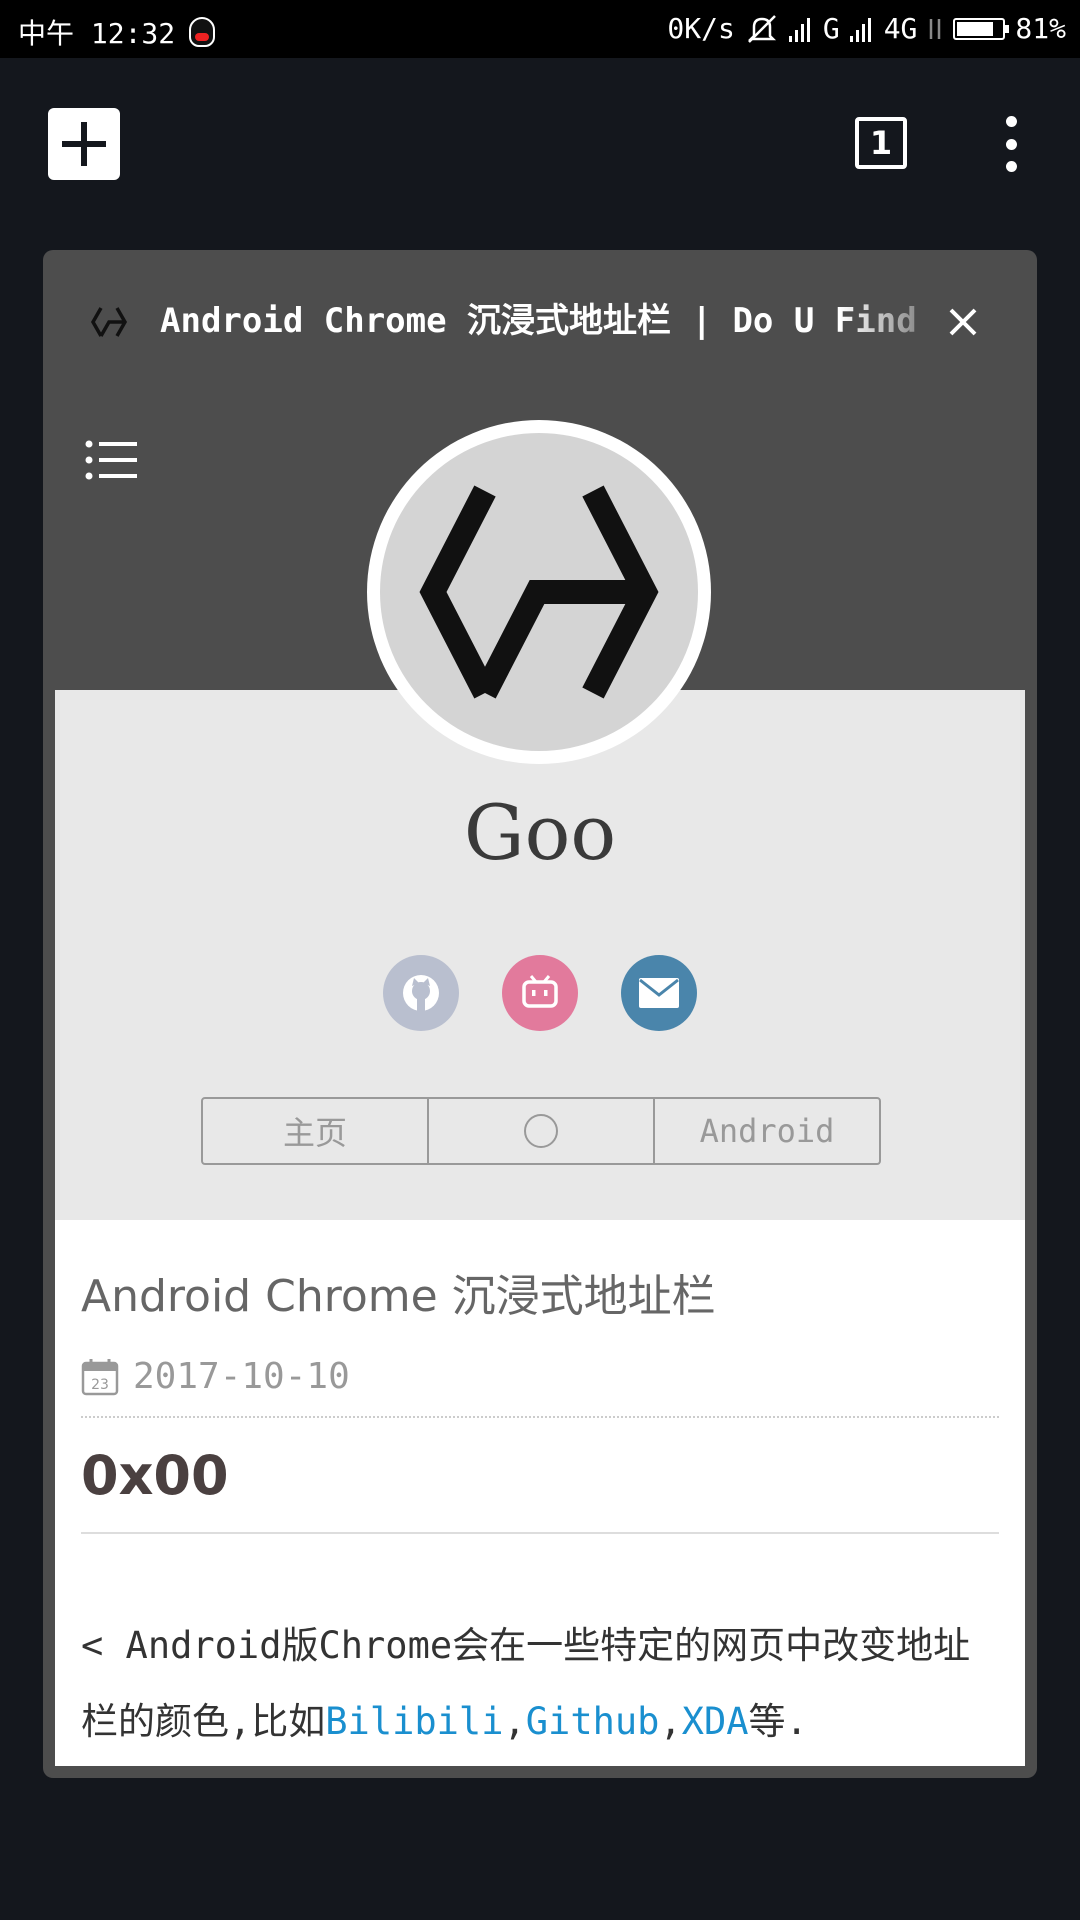 The height and width of the screenshot is (1920, 1080). I want to click on xda-text-link: XDA, so click(715, 1721).